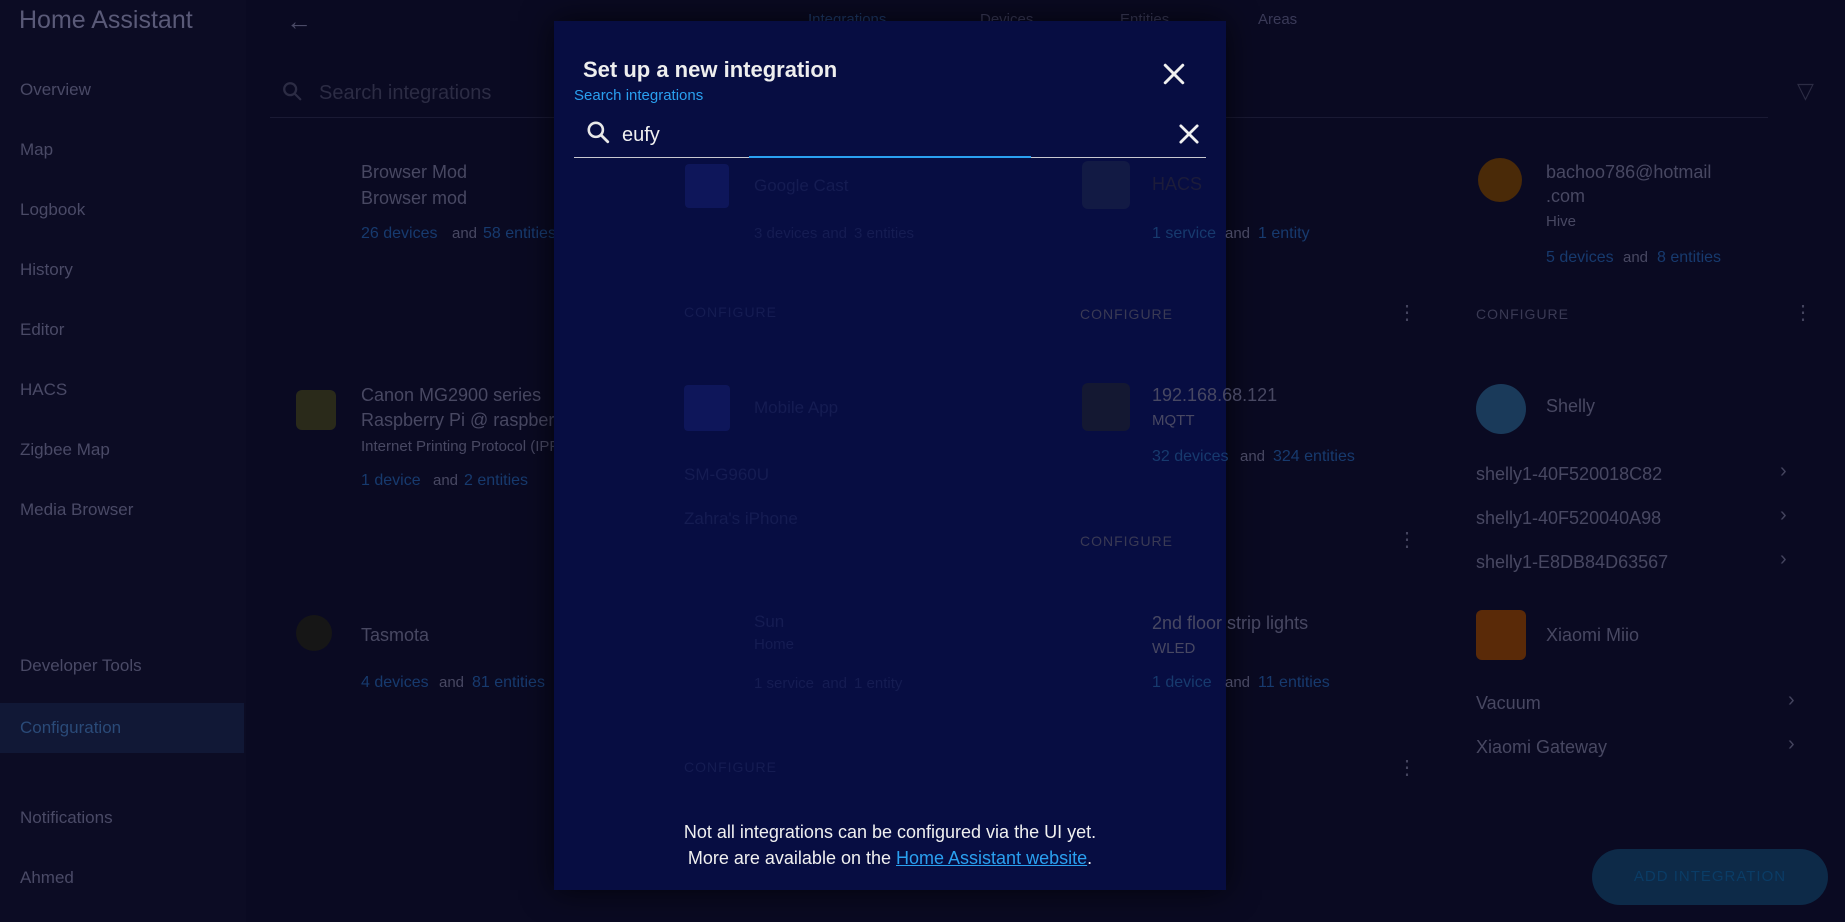  I want to click on card-ip-device-devices-link: 32 devices, so click(1190, 457).